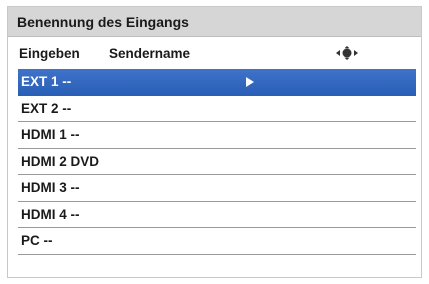  What do you see at coordinates (37, 240) in the screenshot?
I see `input-label: PC --` at bounding box center [37, 240].